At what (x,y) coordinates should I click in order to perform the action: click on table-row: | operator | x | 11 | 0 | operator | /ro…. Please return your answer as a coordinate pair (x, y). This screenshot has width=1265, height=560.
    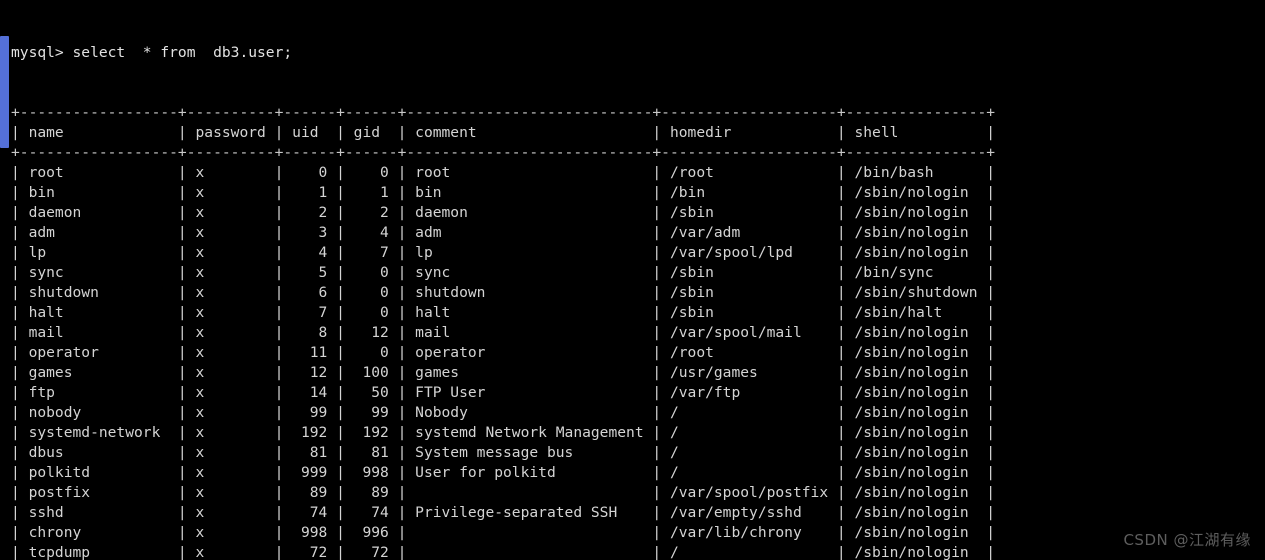
    Looking at the image, I should click on (503, 352).